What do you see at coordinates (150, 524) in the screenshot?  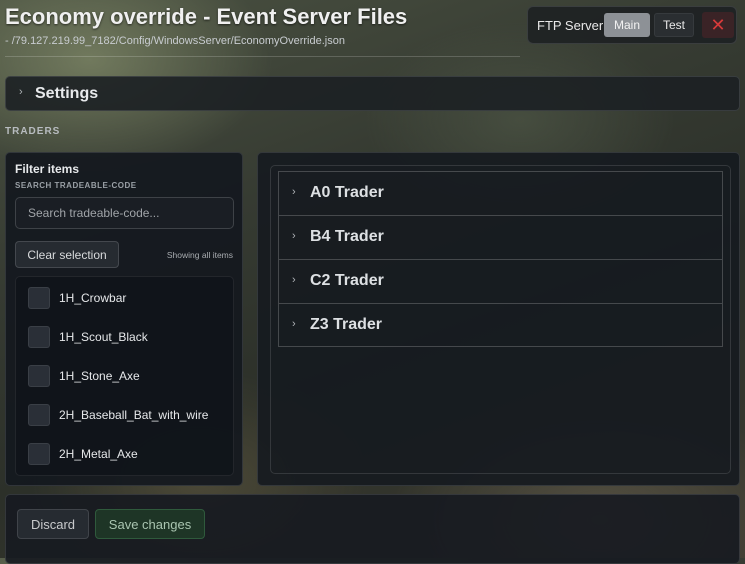 I see `save-changes-button: Save changes` at bounding box center [150, 524].